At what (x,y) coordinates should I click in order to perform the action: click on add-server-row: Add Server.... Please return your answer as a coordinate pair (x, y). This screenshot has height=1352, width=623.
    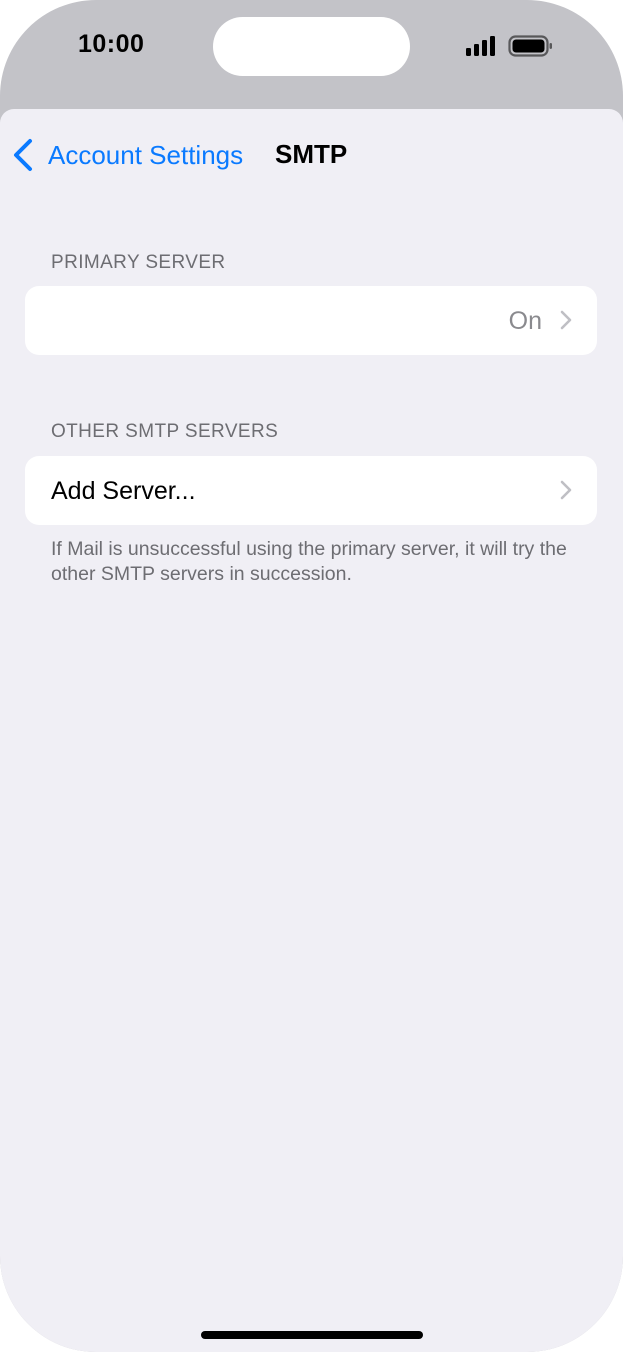
    Looking at the image, I should click on (311, 490).